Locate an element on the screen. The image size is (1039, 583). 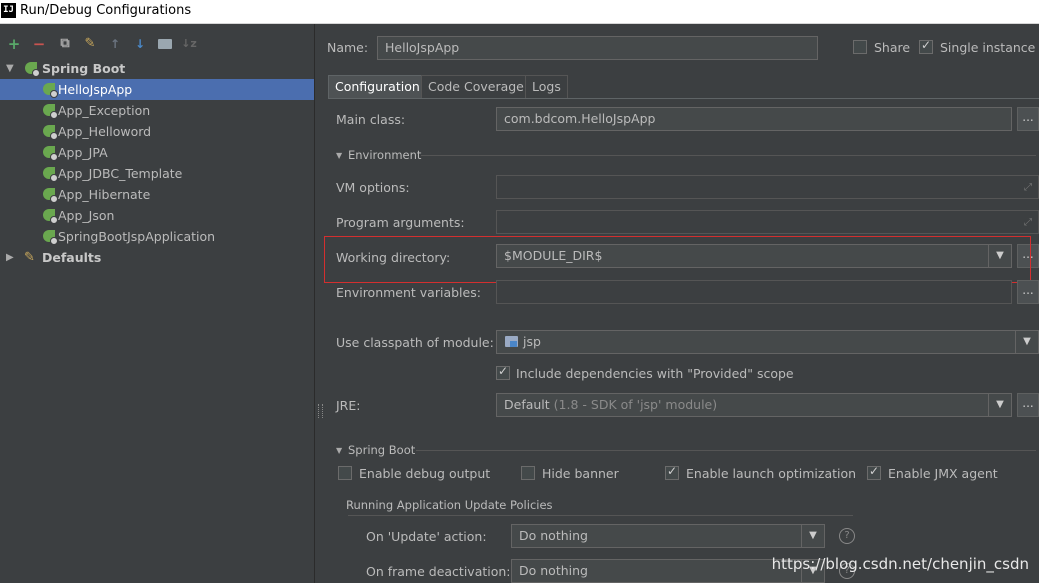
tree-item-springbootjspapplication: SpringBootJspApplication is located at coordinates (157, 236).